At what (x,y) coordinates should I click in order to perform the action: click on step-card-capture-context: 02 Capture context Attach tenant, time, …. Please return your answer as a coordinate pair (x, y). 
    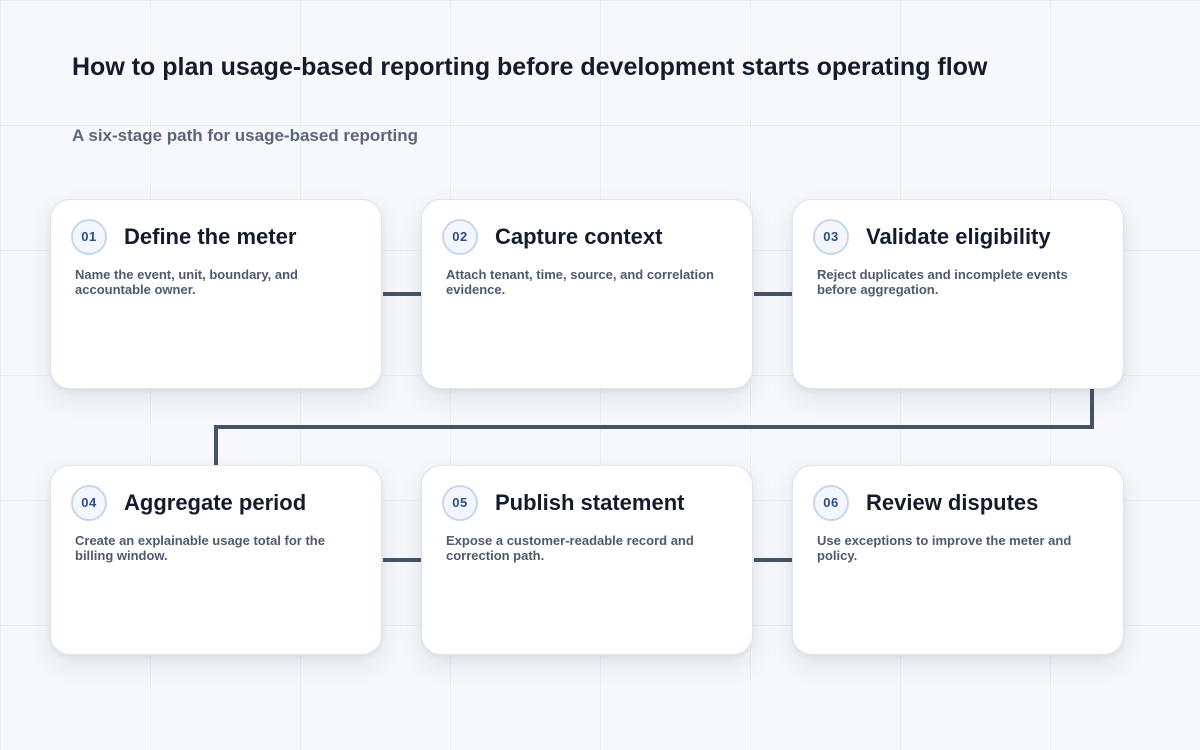
    Looking at the image, I should click on (587, 294).